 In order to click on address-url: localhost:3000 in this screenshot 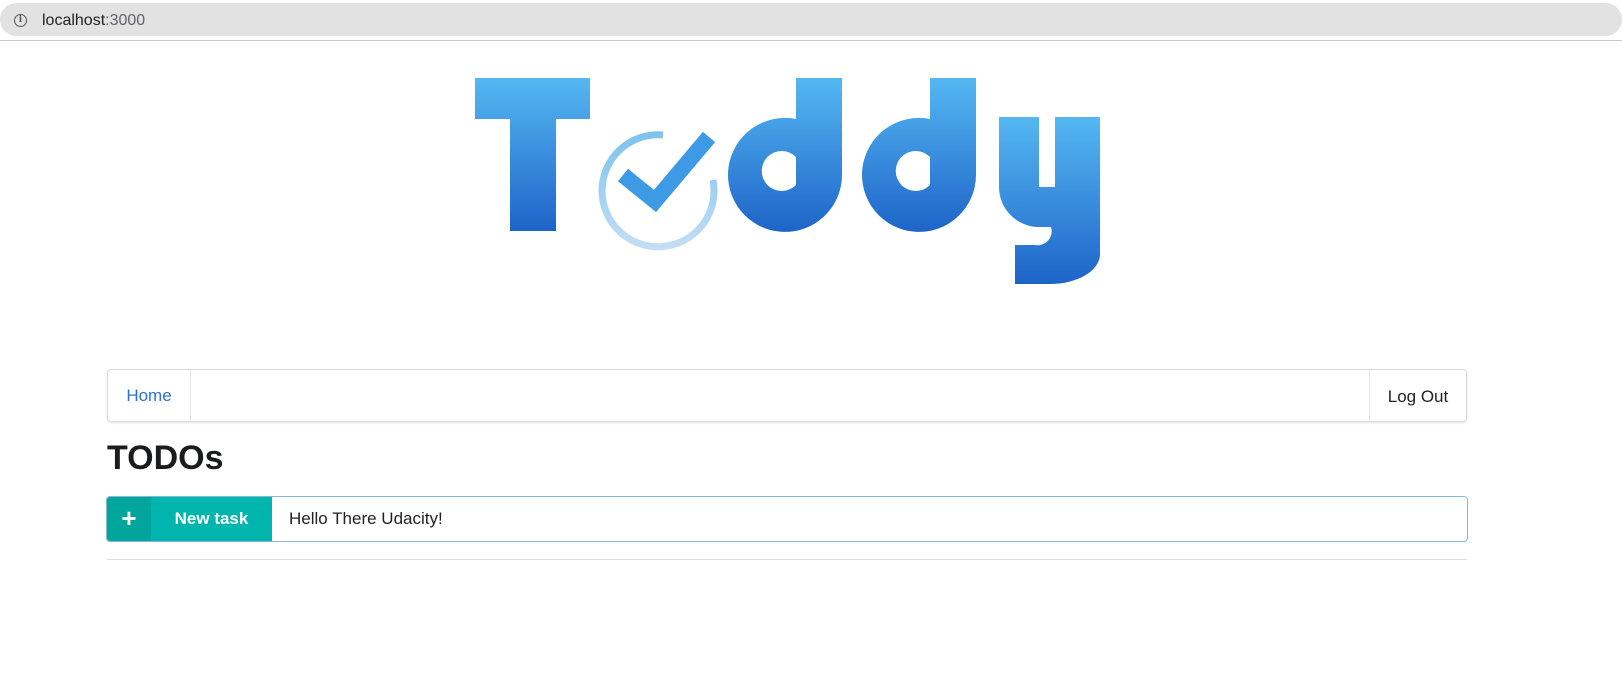, I will do `click(93, 21)`.